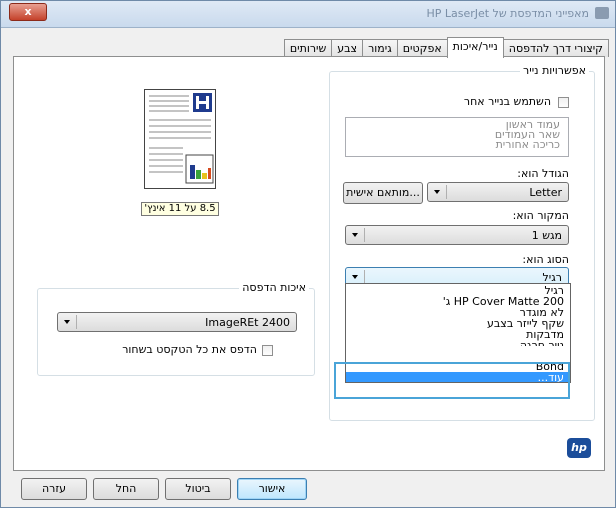 This screenshot has height=508, width=616. I want to click on paper-preview, so click(180, 139).